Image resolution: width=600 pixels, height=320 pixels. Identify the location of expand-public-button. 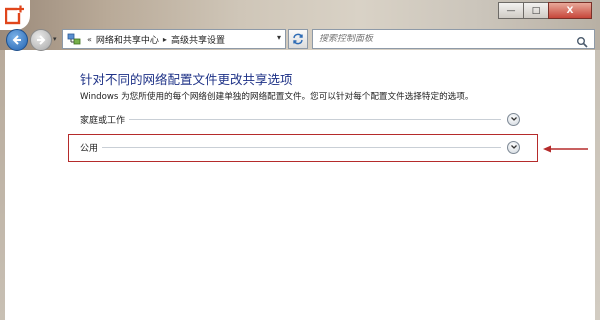
(513, 147).